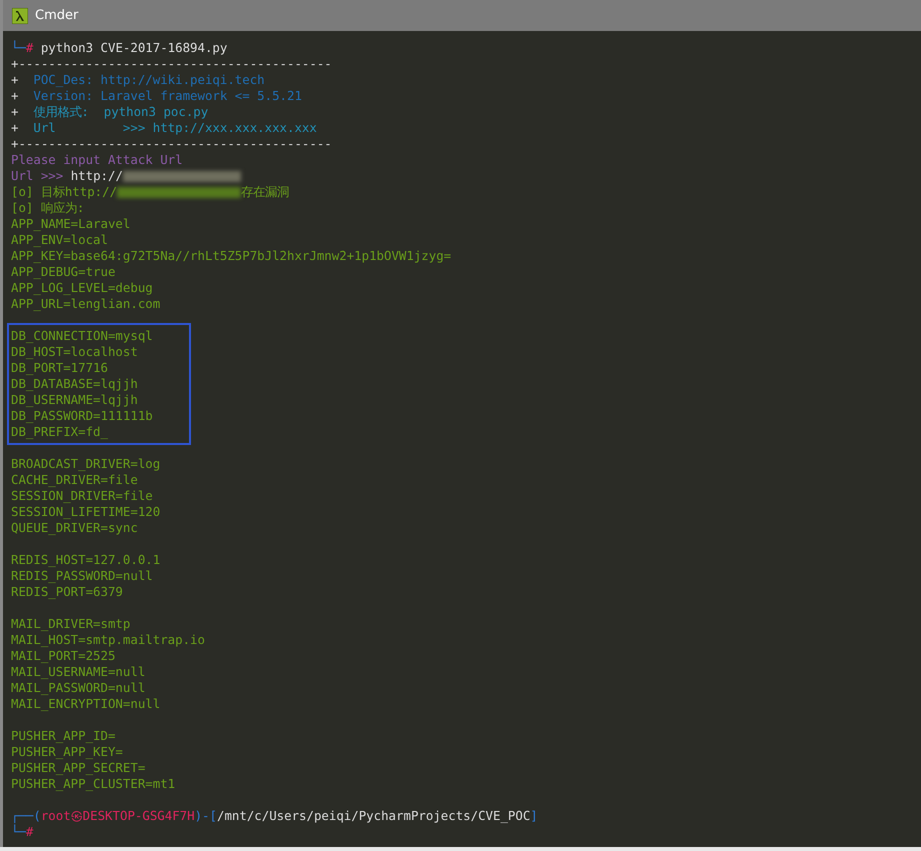 The height and width of the screenshot is (851, 921). I want to click on terminal-text: http://, so click(96, 176).